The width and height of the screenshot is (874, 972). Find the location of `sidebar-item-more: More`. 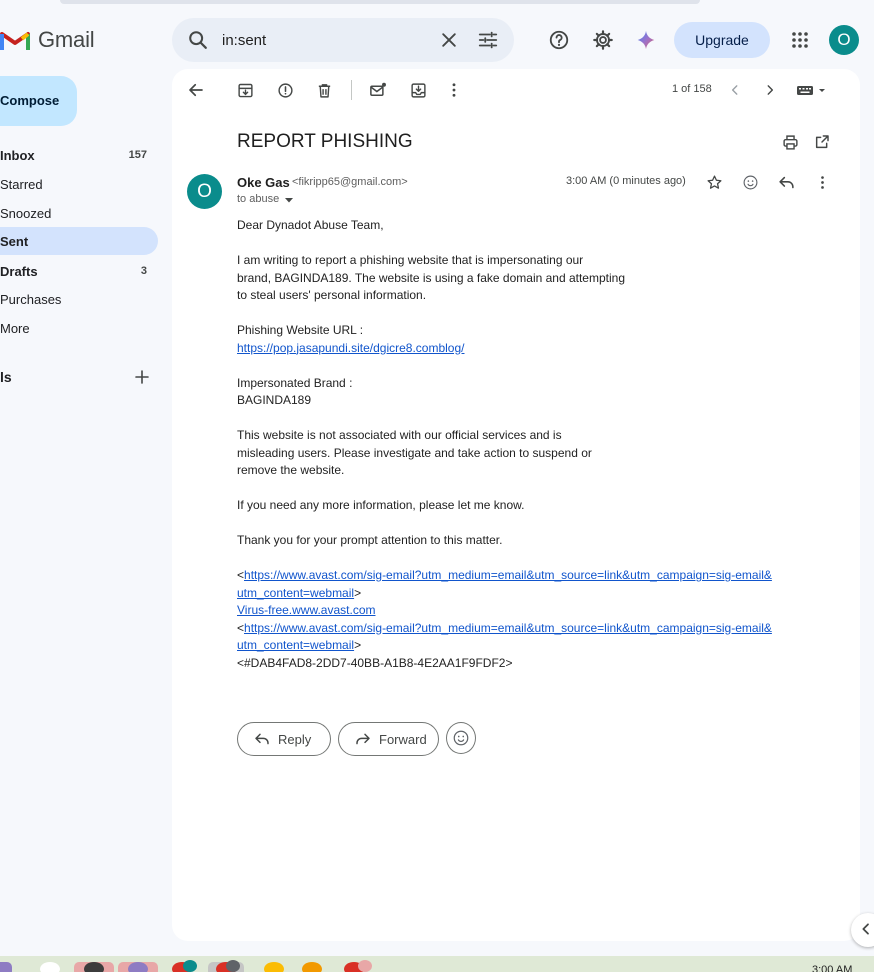

sidebar-item-more: More is located at coordinates (79, 328).